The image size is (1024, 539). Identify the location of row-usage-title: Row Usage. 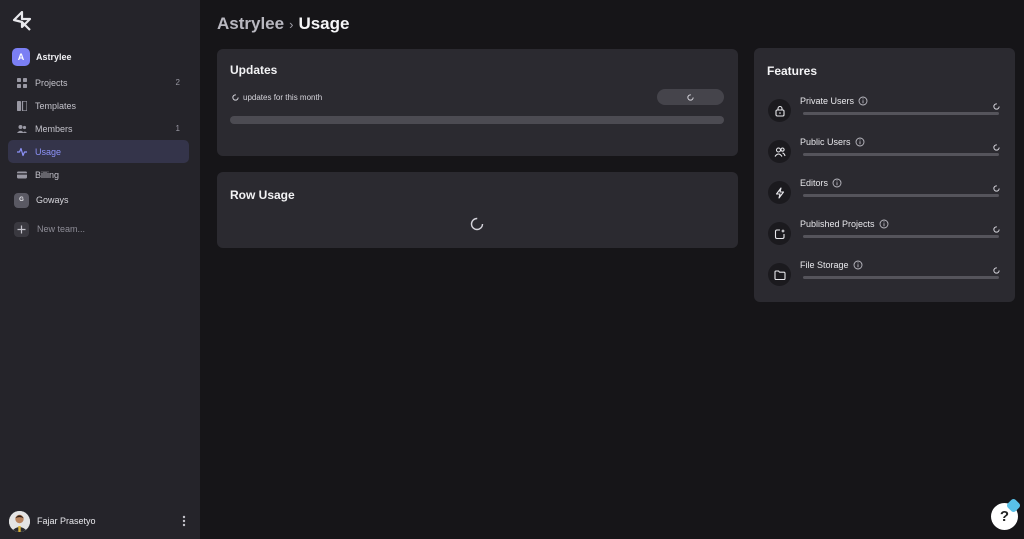
(262, 195).